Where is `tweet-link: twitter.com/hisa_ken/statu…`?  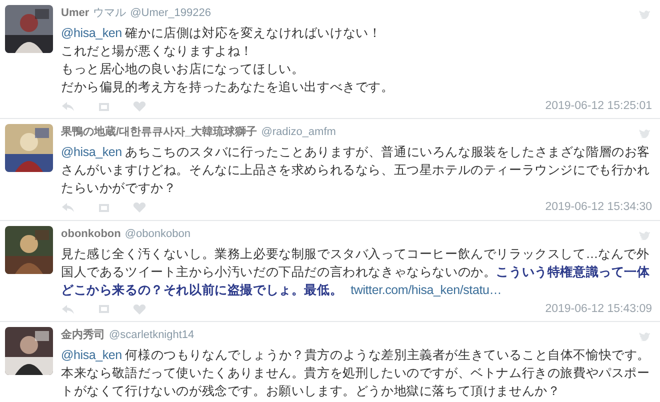
tweet-link: twitter.com/hisa_ken/statu… is located at coordinates (426, 289).